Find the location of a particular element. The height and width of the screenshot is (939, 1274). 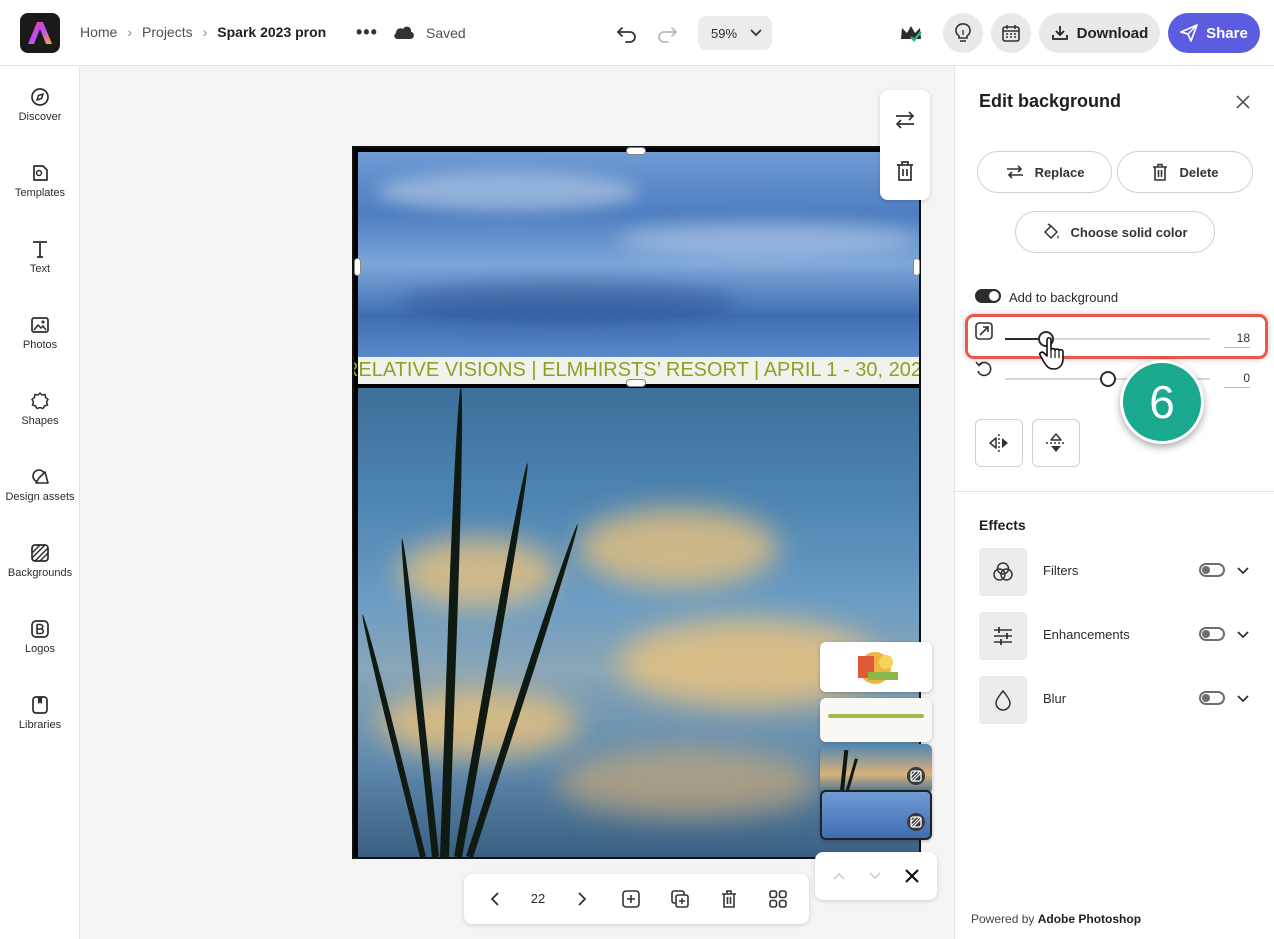

sidebar-item-backgrounds: Backgrounds is located at coordinates (40, 573).